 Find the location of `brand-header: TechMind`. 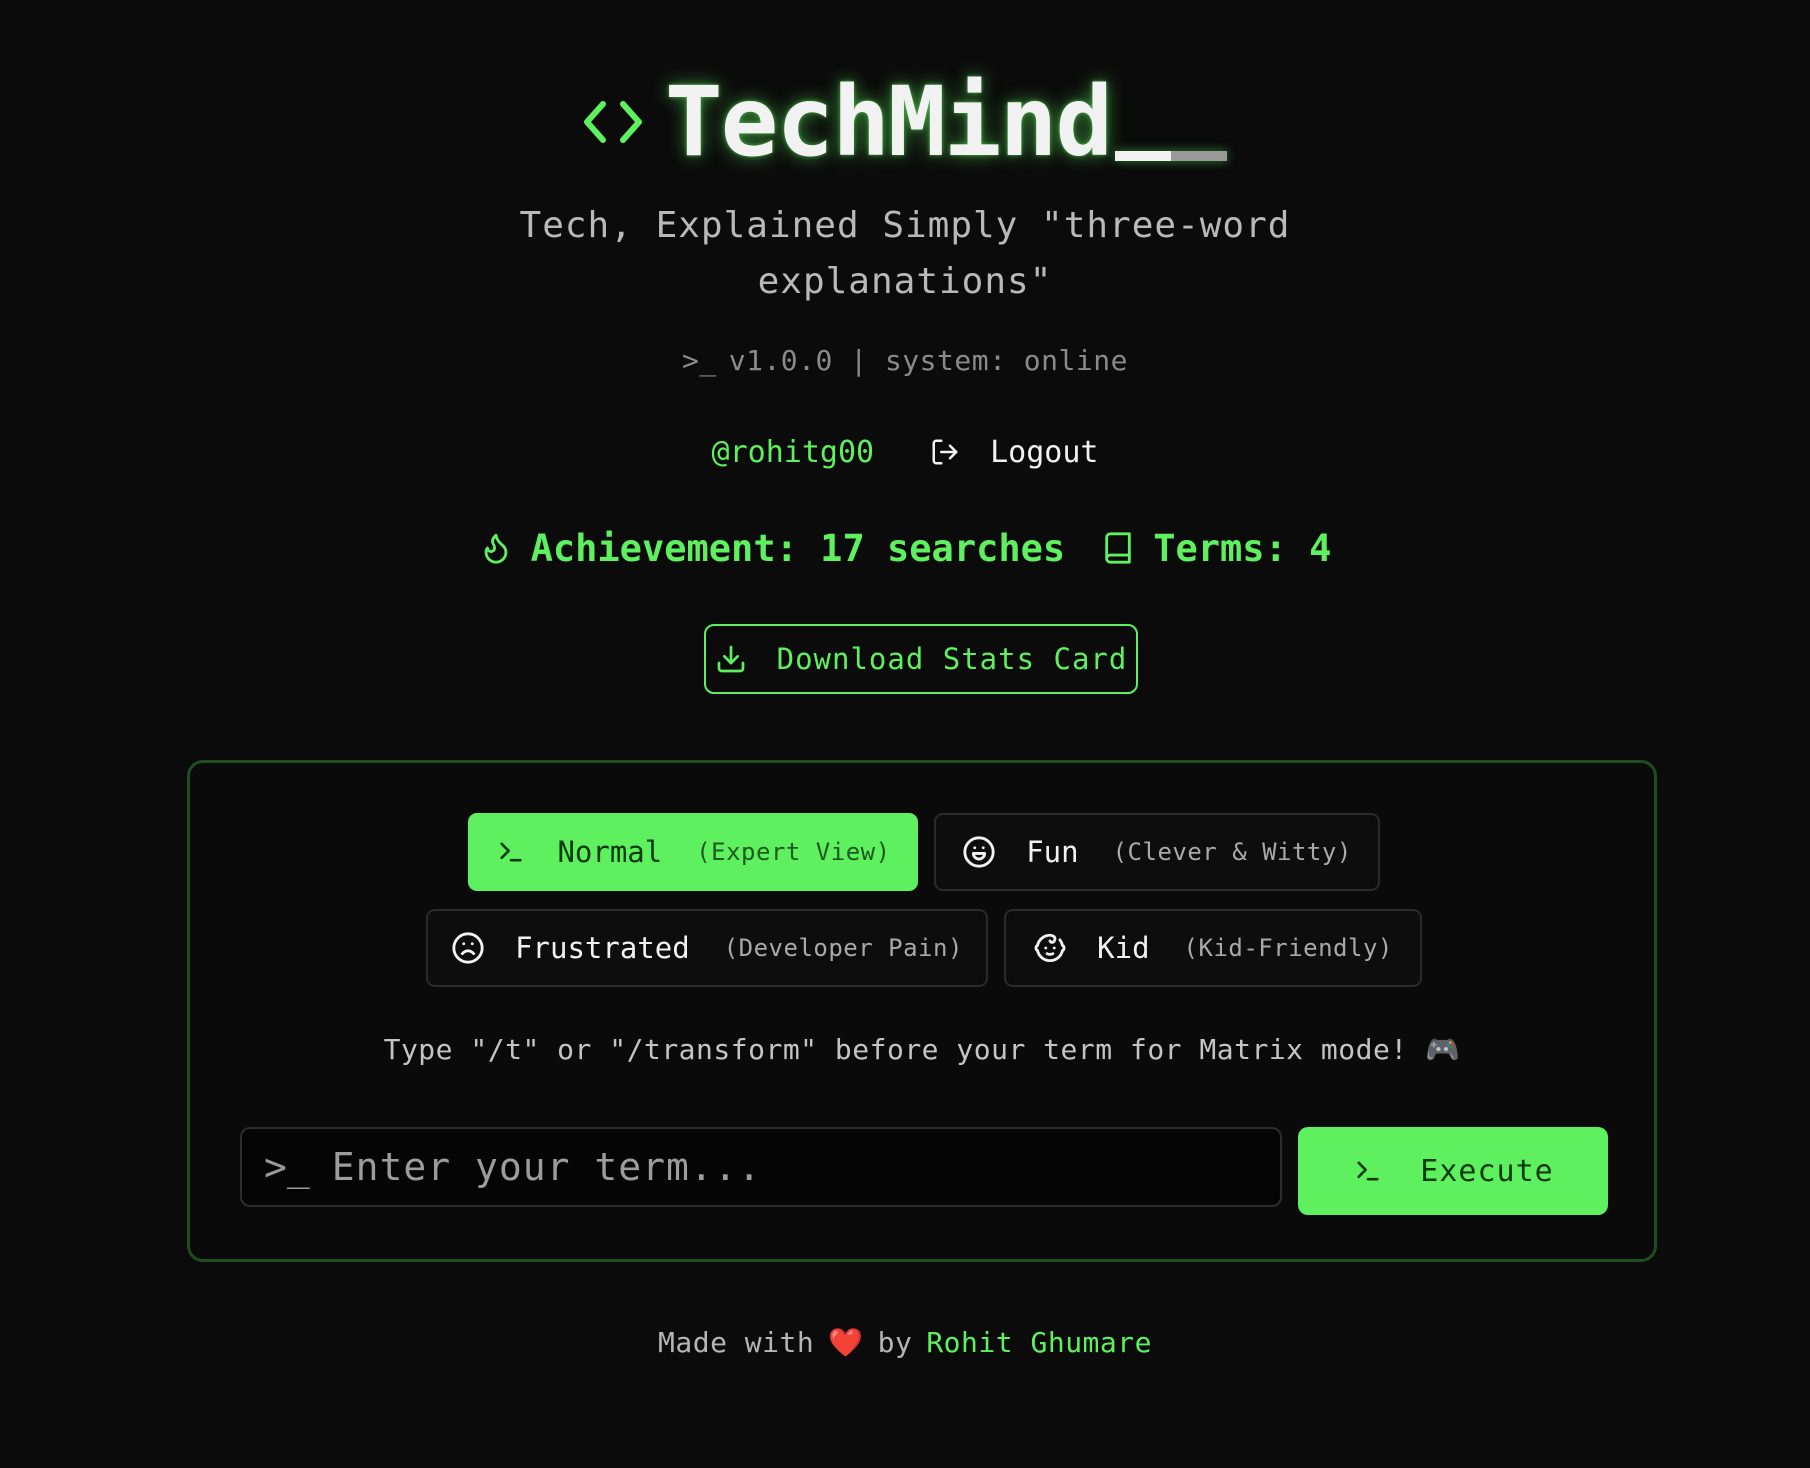

brand-header: TechMind is located at coordinates (905, 122).